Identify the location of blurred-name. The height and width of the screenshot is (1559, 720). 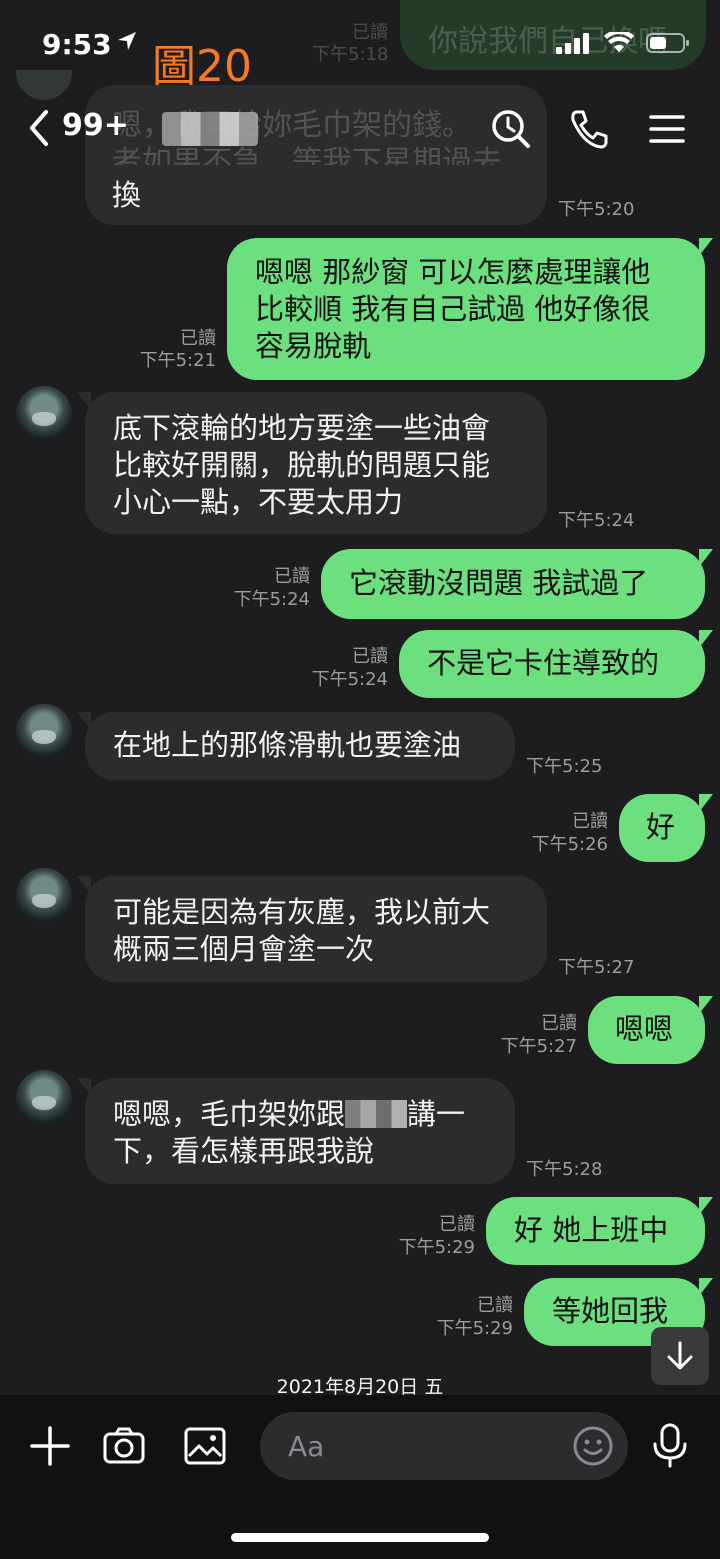
(376, 1114).